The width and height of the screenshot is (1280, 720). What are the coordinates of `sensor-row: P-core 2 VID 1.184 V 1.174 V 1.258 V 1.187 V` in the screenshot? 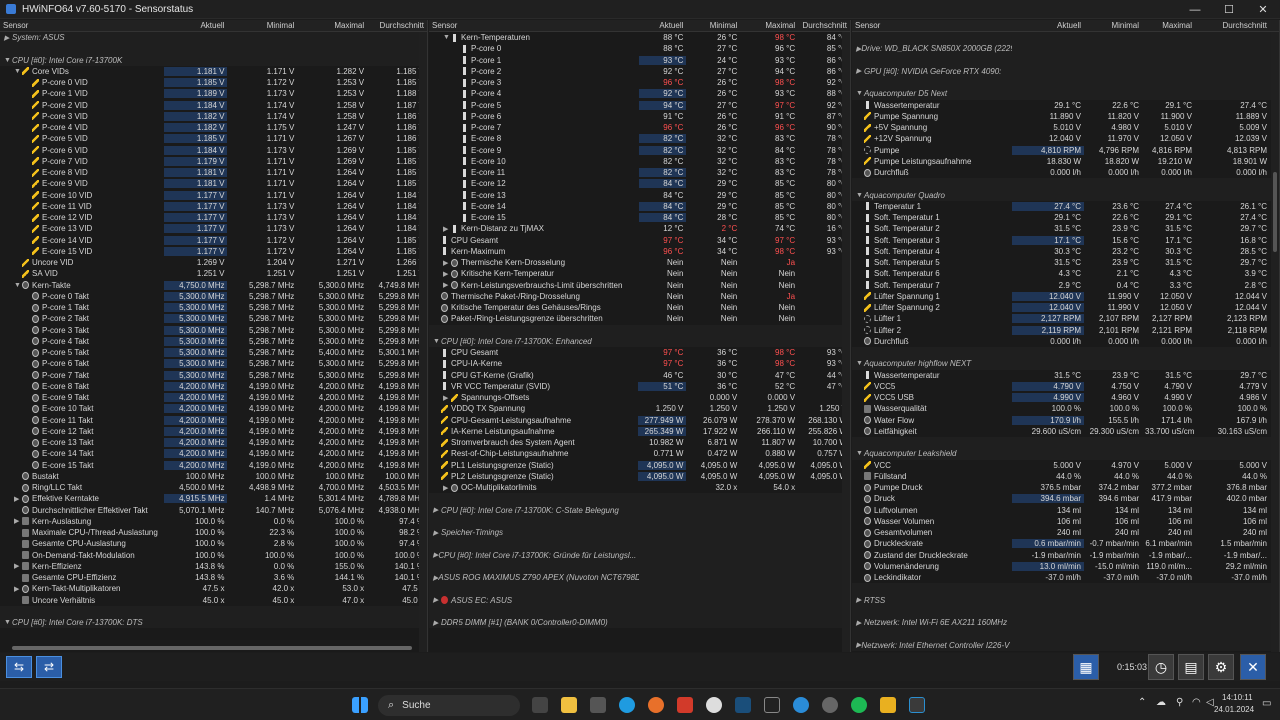 It's located at (213, 105).